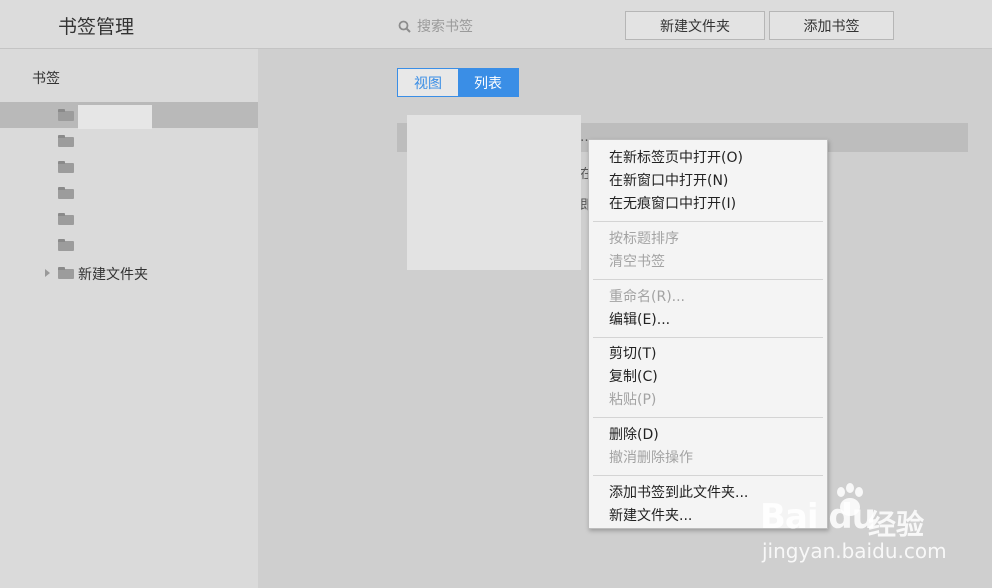 This screenshot has width=992, height=588. I want to click on view-mode-toggle: 视图 列表, so click(458, 82).